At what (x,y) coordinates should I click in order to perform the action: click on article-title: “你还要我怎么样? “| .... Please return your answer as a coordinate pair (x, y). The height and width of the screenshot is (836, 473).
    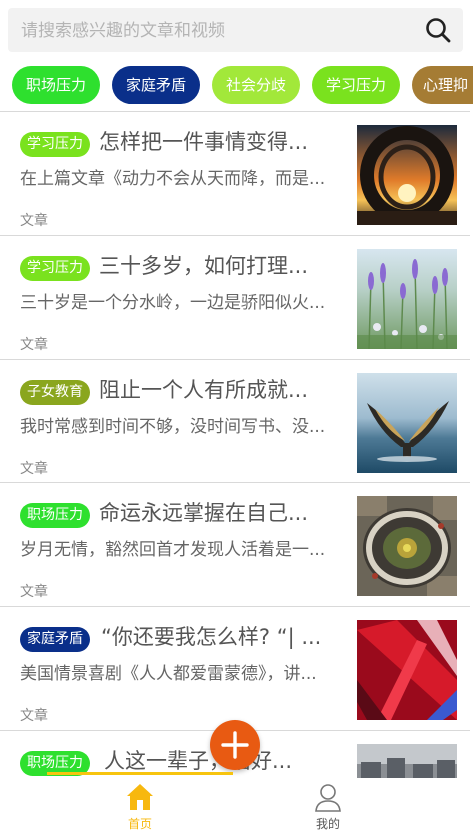
    Looking at the image, I should click on (211, 637).